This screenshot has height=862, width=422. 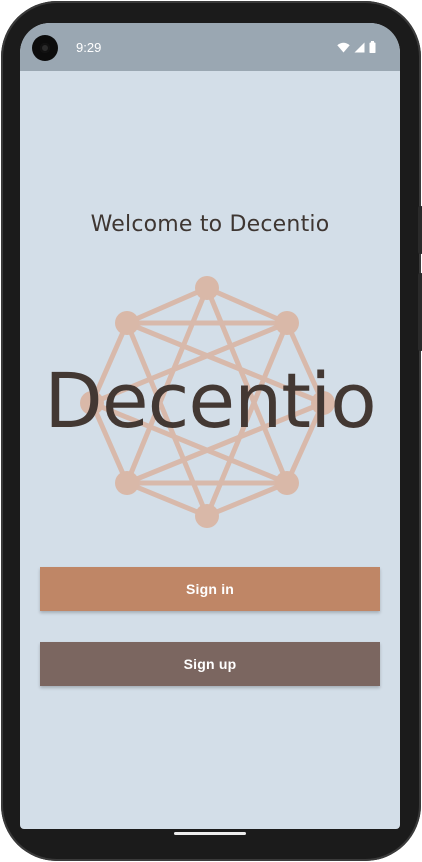 What do you see at coordinates (359, 47) in the screenshot?
I see `cellular-signal-icon` at bounding box center [359, 47].